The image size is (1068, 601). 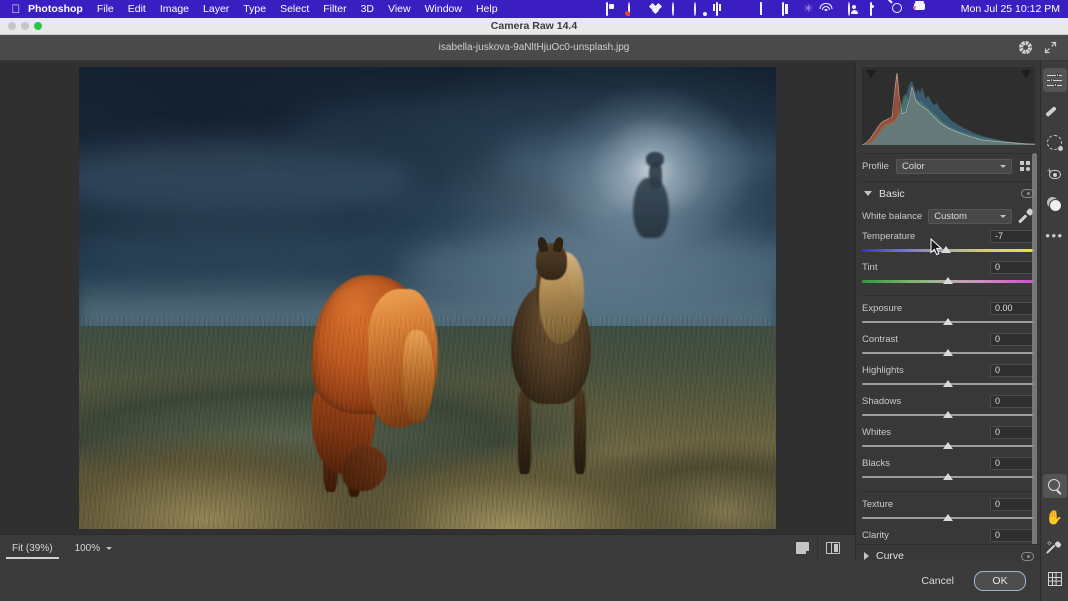 What do you see at coordinates (942, 9) in the screenshot?
I see `siri-icon` at bounding box center [942, 9].